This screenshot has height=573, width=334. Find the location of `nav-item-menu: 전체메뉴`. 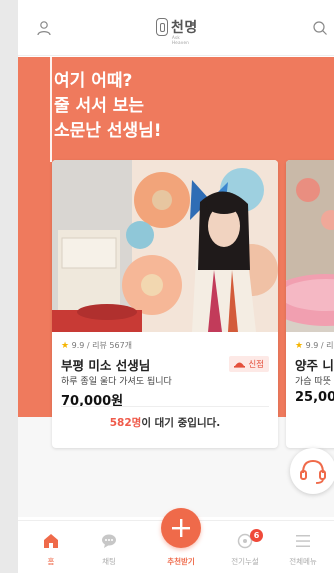

nav-item-menu: 전체메뉴 is located at coordinates (303, 547).